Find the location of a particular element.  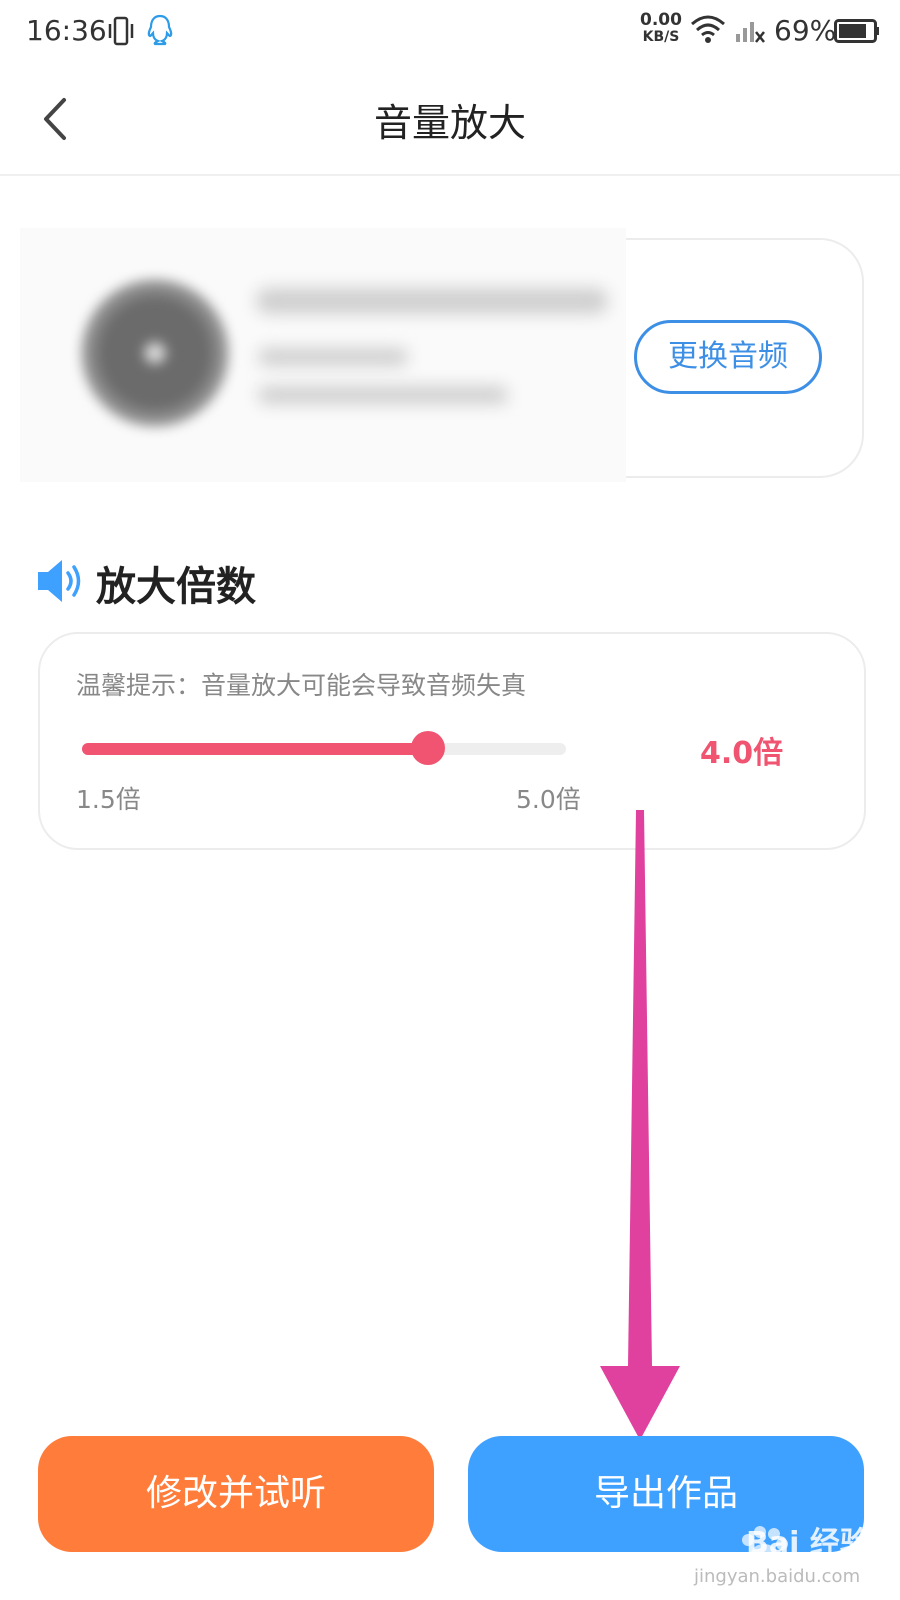

amplify-slider-handle is located at coordinates (427, 748).